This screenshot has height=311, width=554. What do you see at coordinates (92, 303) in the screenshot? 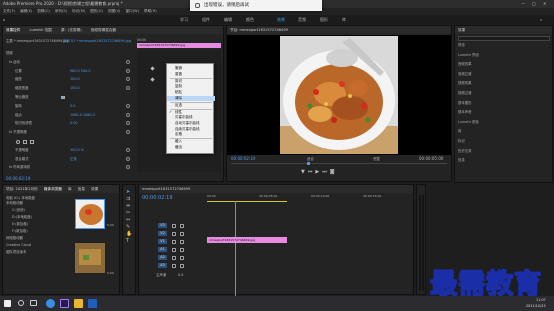
I see `app-icon` at bounding box center [92, 303].